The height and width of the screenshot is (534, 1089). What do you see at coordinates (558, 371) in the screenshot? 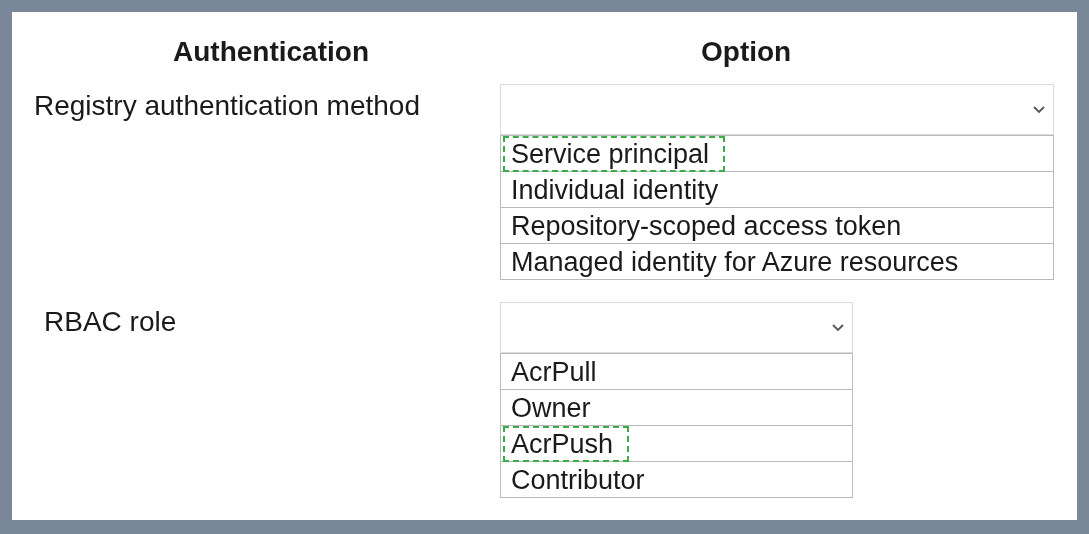
I see `dropdown-option: AcrPull` at bounding box center [558, 371].